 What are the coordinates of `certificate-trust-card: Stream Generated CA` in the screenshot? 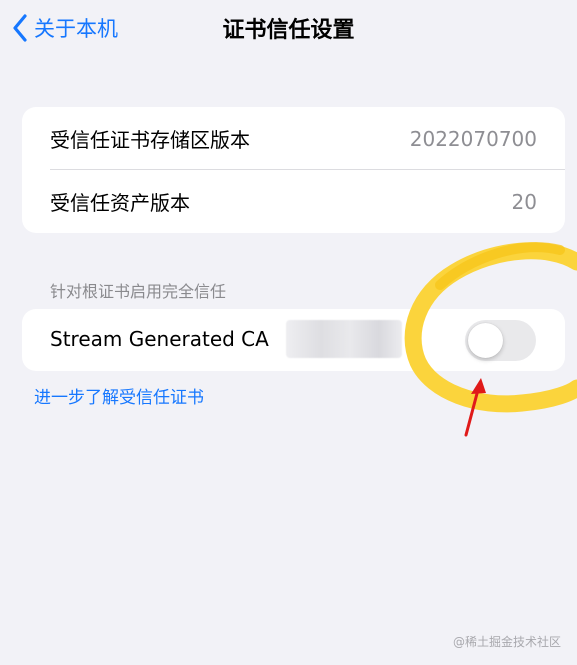 It's located at (293, 340).